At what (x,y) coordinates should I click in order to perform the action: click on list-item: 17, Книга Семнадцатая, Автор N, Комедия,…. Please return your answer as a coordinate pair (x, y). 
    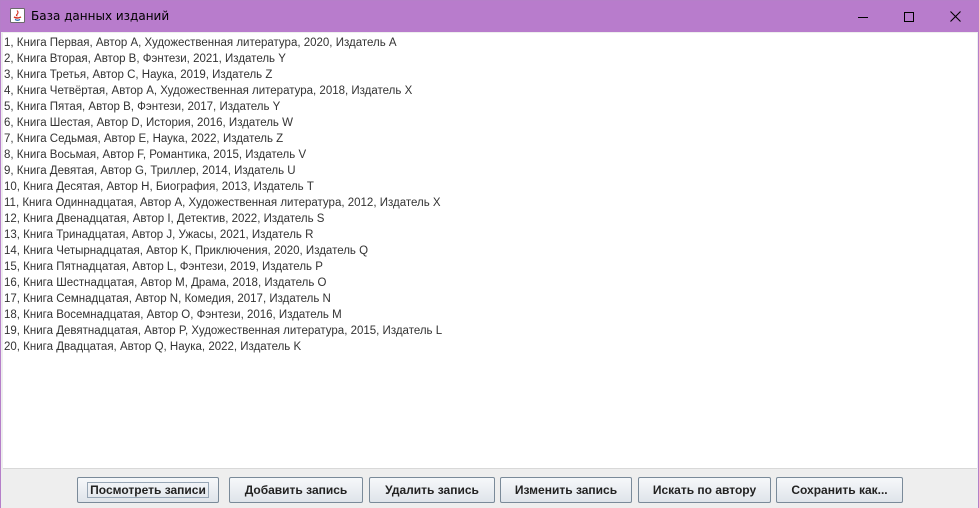
    Looking at the image, I should click on (490, 299).